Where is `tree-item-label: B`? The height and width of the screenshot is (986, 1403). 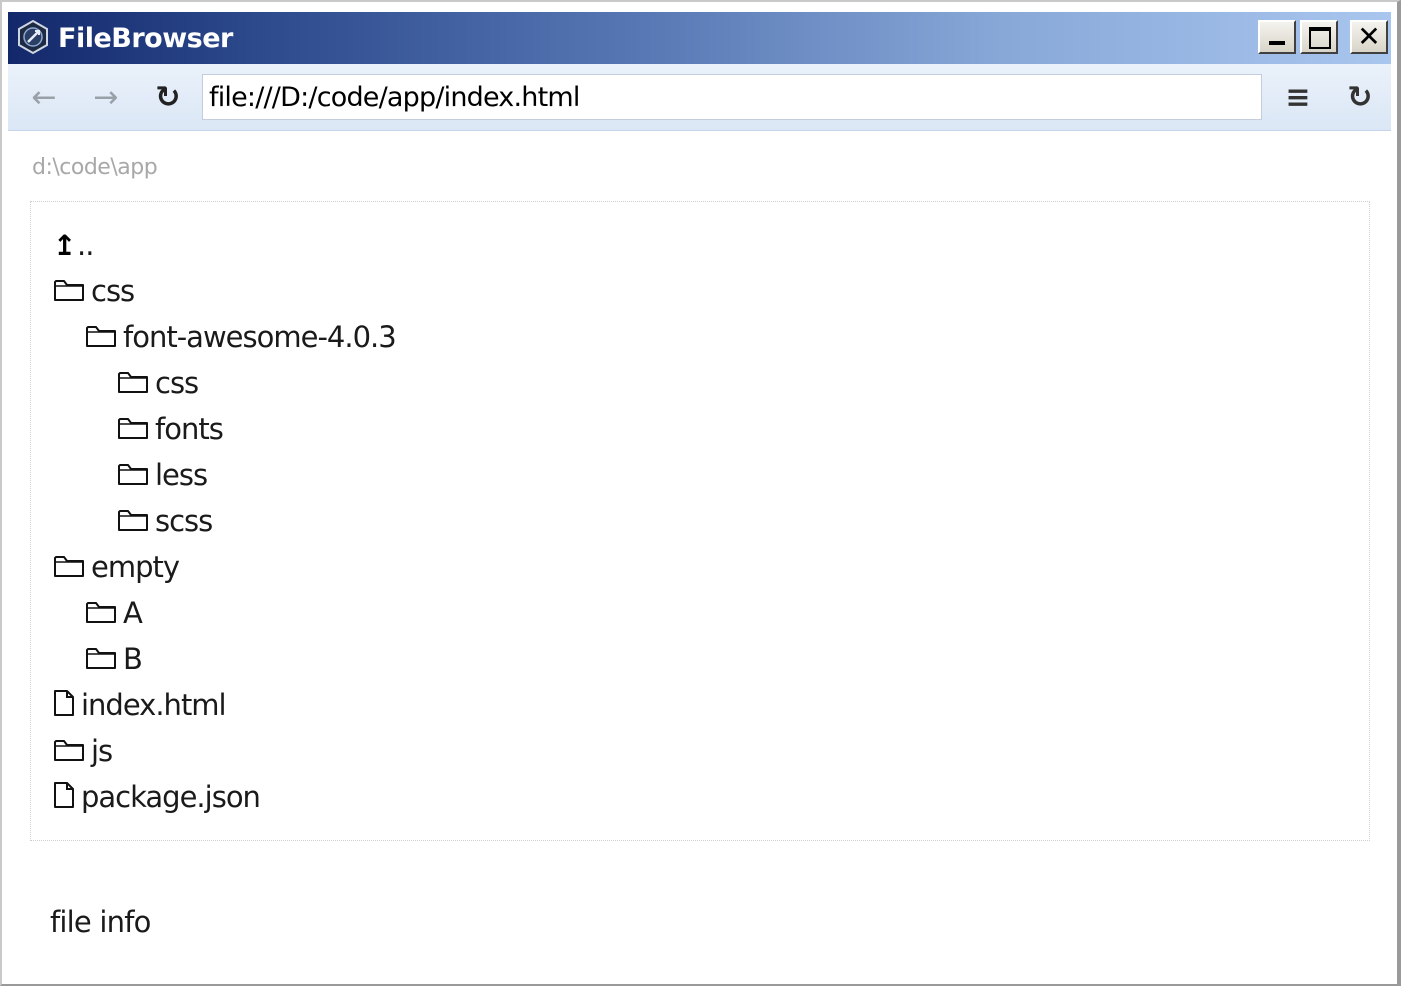
tree-item-label: B is located at coordinates (133, 659).